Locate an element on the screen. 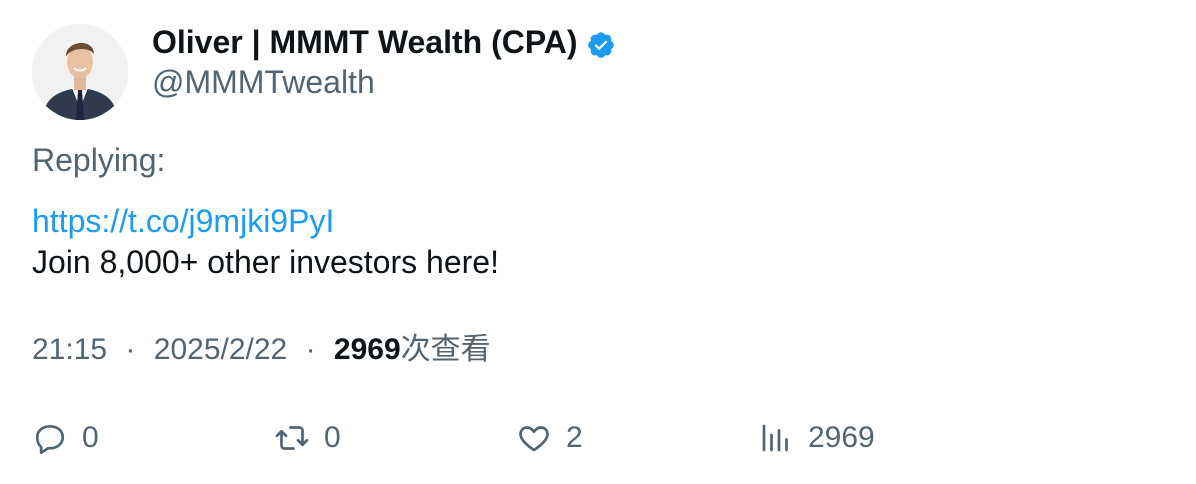  author-display-name: Oliver | MMMT Wealth (CPA) is located at coordinates (365, 42).